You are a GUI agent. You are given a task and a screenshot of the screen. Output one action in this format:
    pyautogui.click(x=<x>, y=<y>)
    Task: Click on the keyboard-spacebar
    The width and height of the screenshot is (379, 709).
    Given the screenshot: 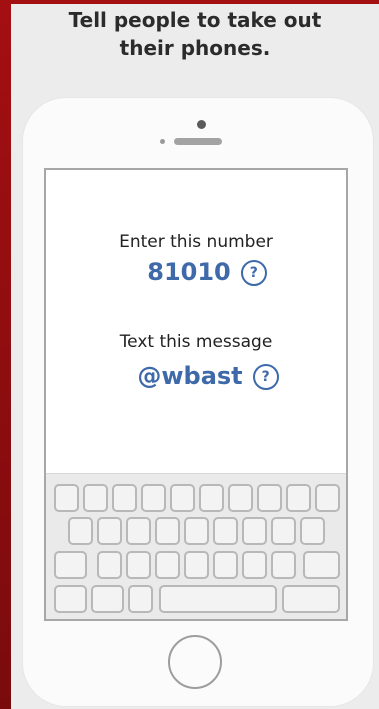 What is the action you would take?
    pyautogui.click(x=218, y=599)
    